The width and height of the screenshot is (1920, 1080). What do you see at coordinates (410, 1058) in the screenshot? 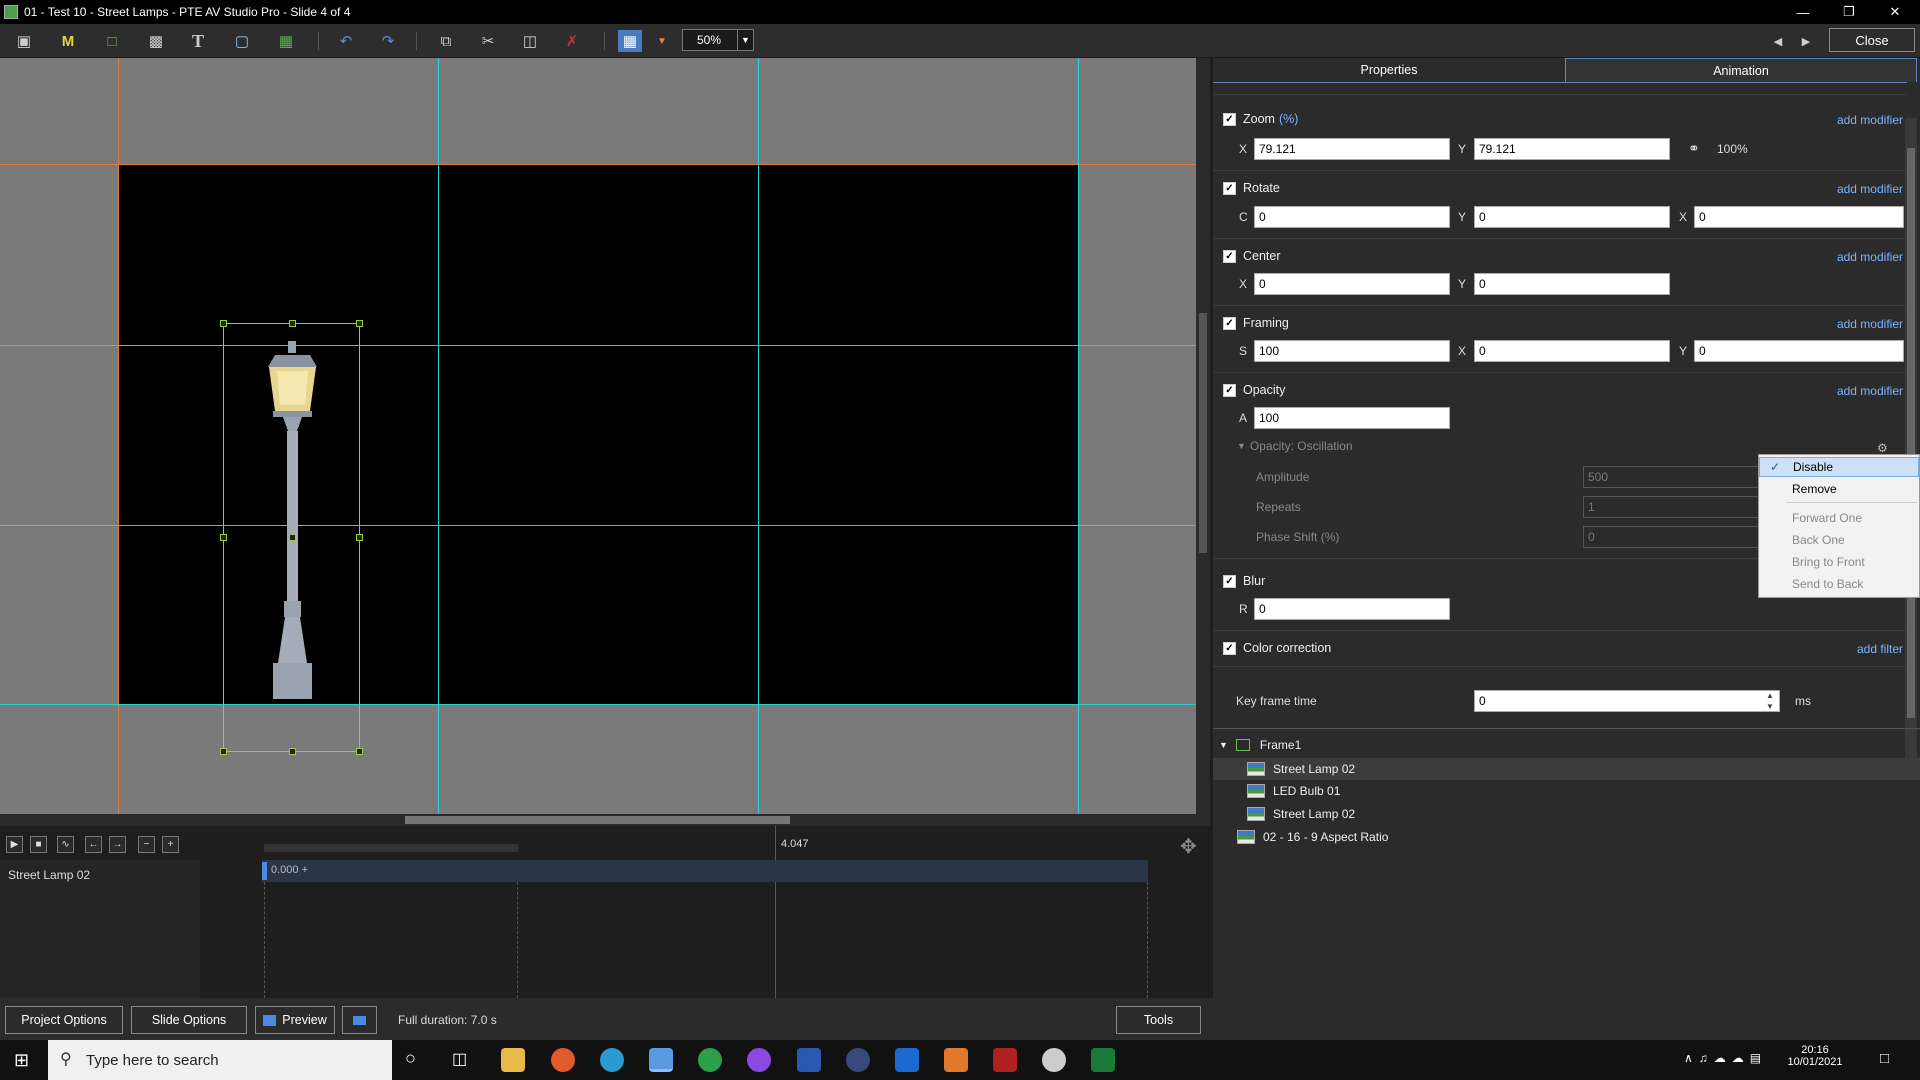
I see `cortana-icon: ○` at bounding box center [410, 1058].